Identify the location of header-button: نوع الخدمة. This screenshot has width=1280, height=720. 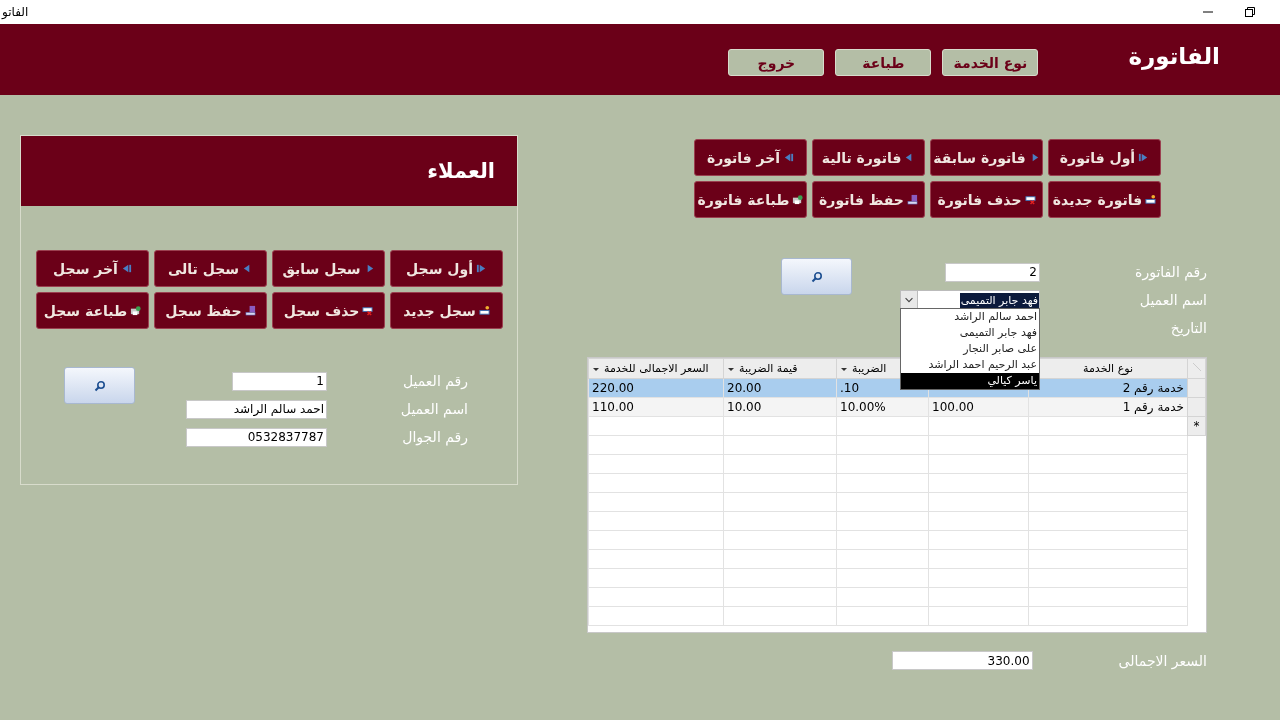
(990, 62).